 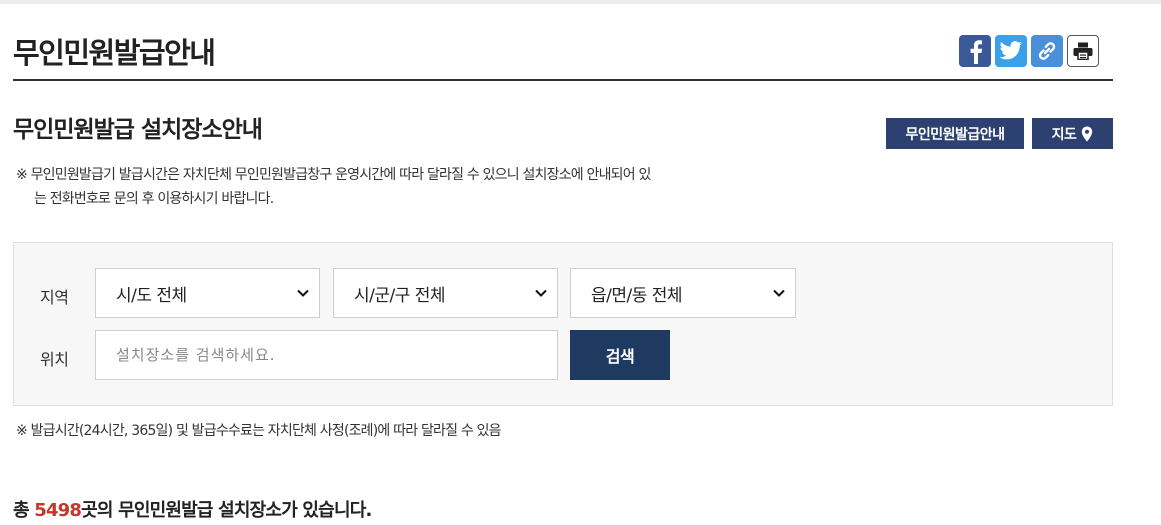 I want to click on location-label: 위치, so click(x=54, y=359).